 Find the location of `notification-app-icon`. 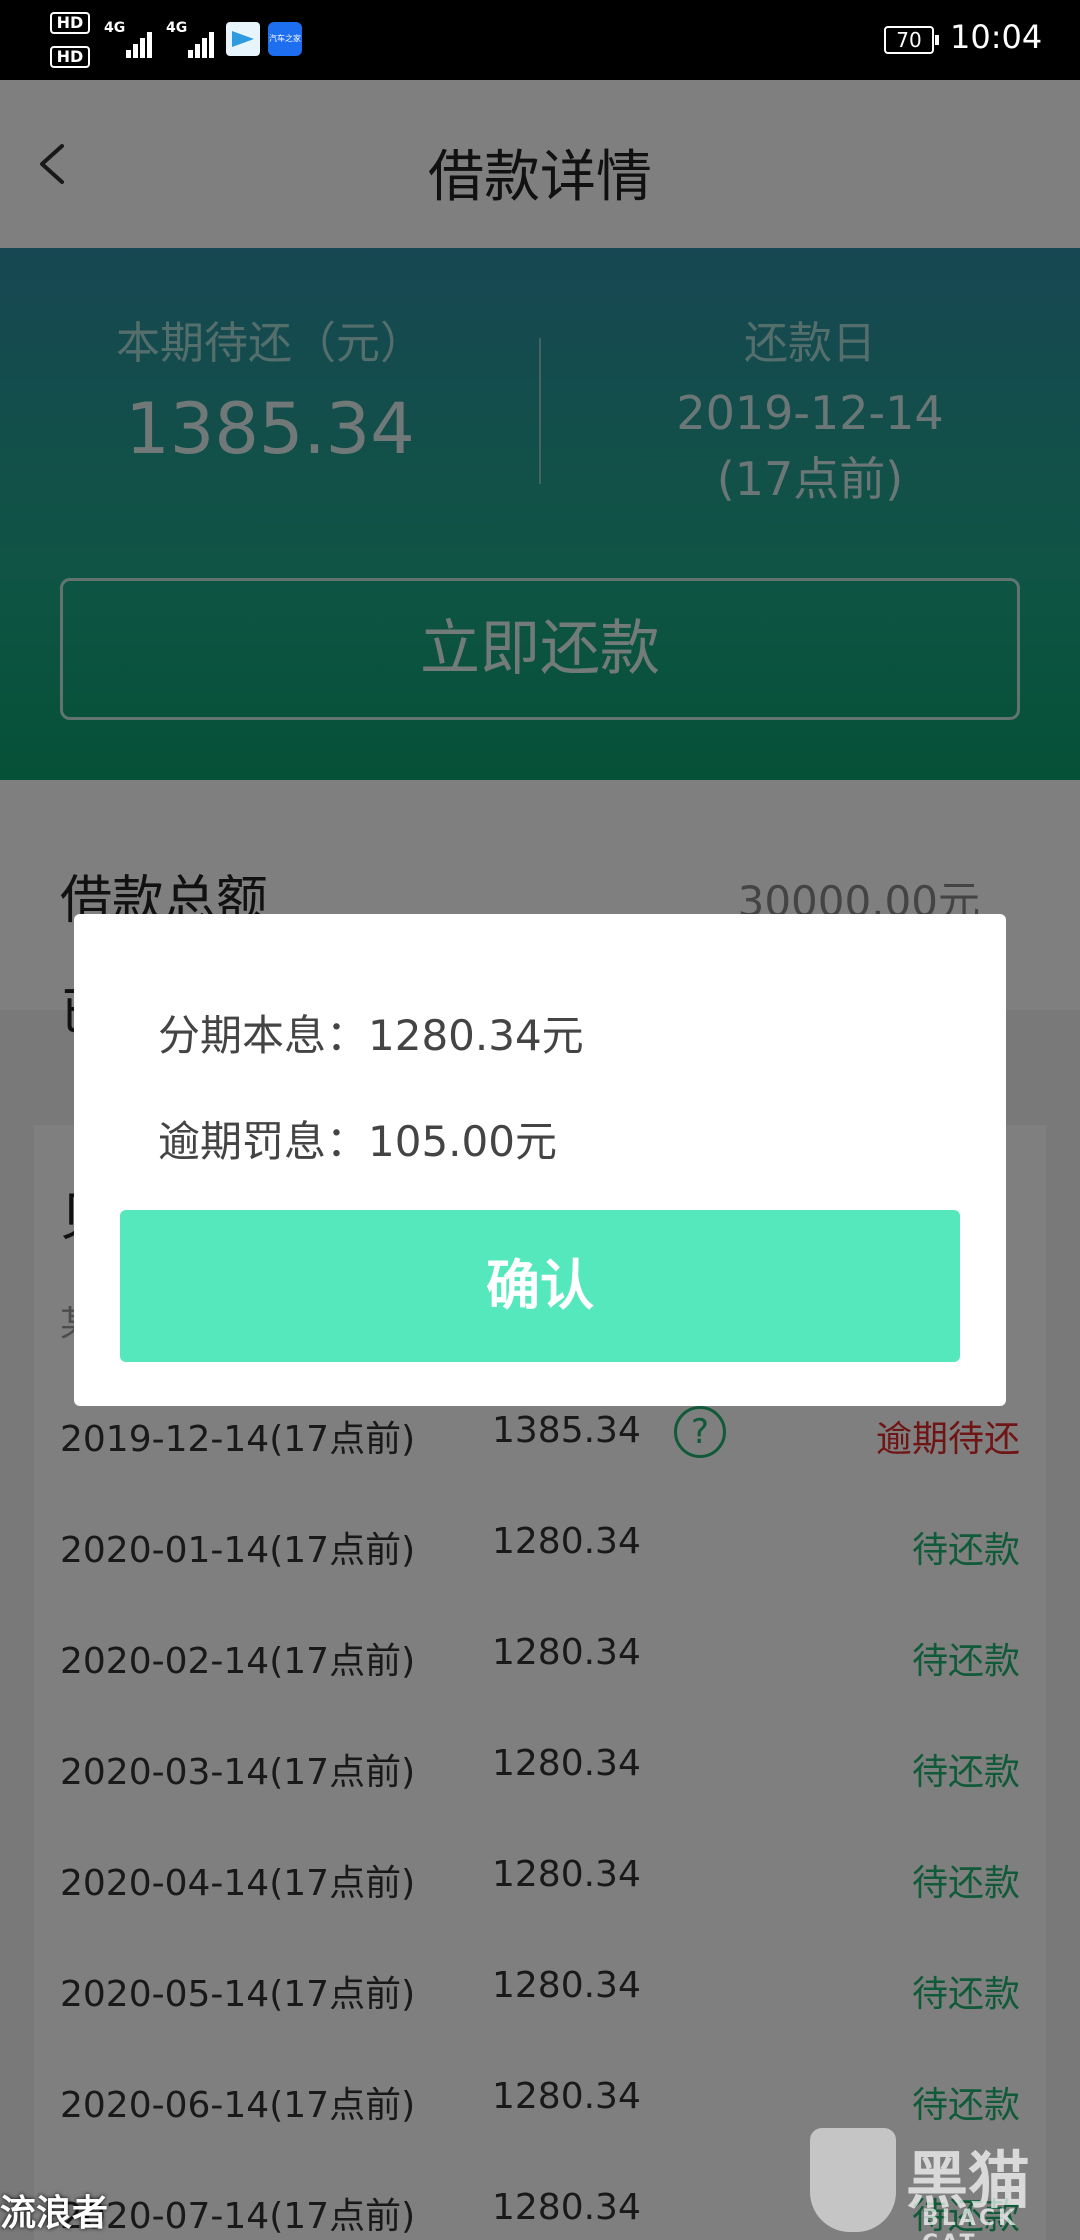

notification-app-icon is located at coordinates (243, 39).